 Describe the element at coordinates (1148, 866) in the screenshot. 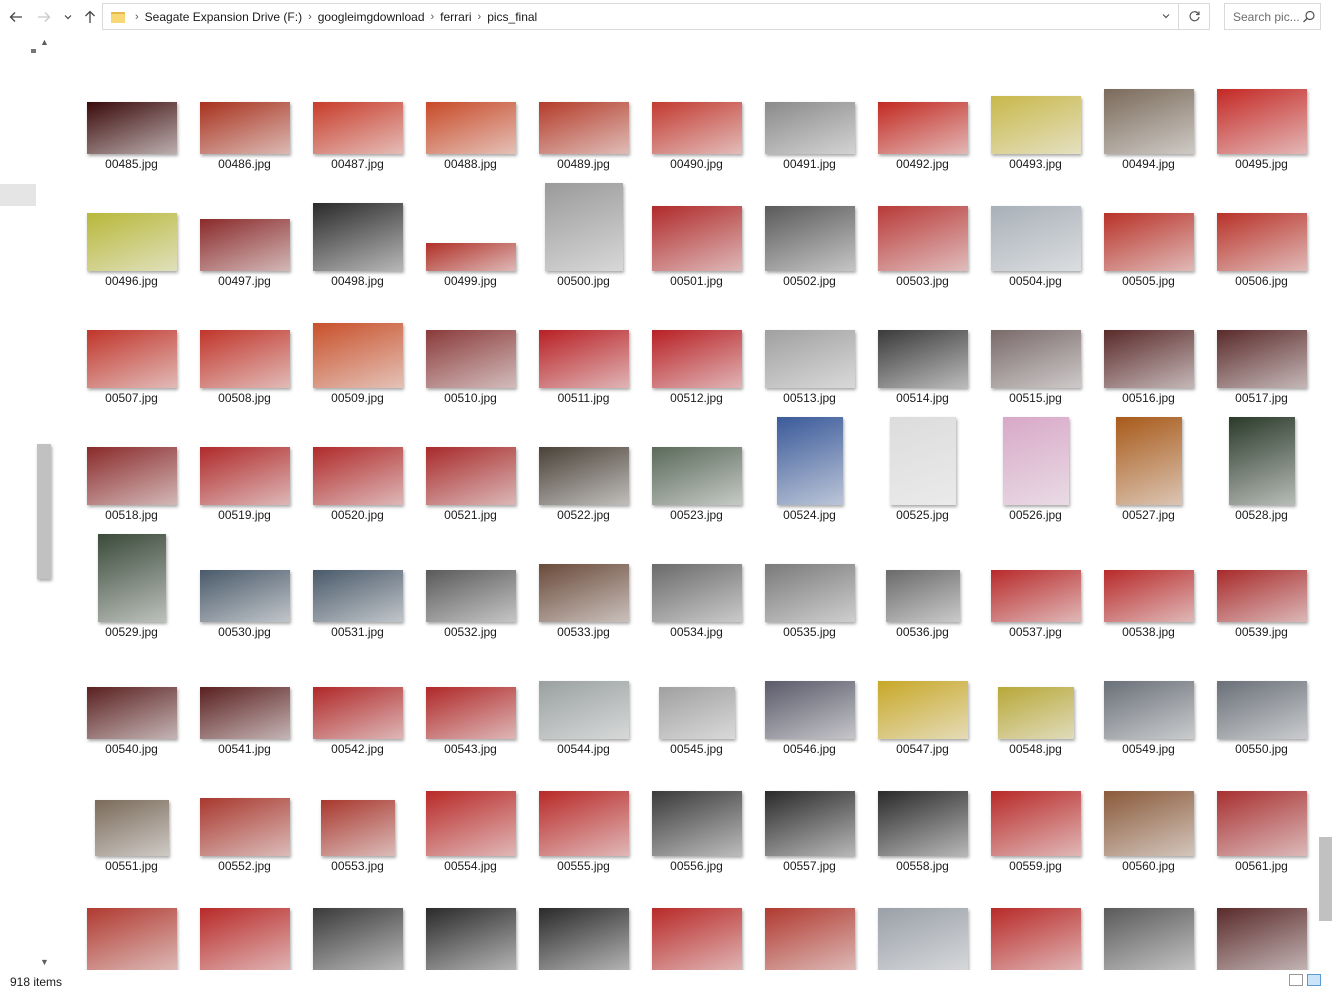

I see `file-name: 00560.jpg` at that location.